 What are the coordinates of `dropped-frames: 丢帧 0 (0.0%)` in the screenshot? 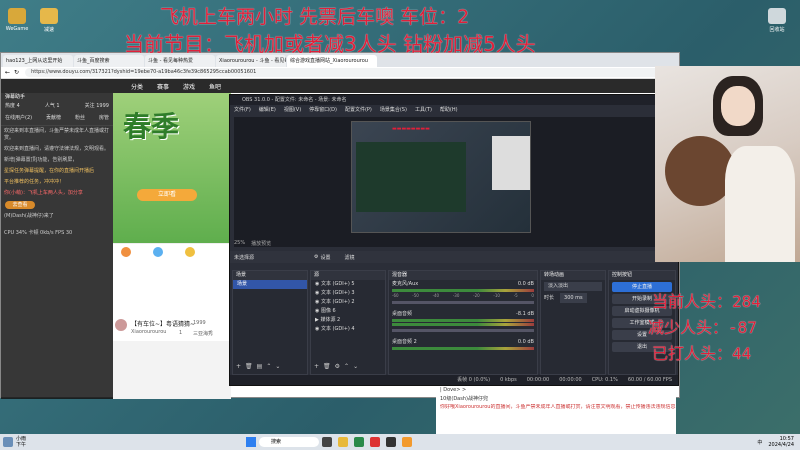 It's located at (474, 380).